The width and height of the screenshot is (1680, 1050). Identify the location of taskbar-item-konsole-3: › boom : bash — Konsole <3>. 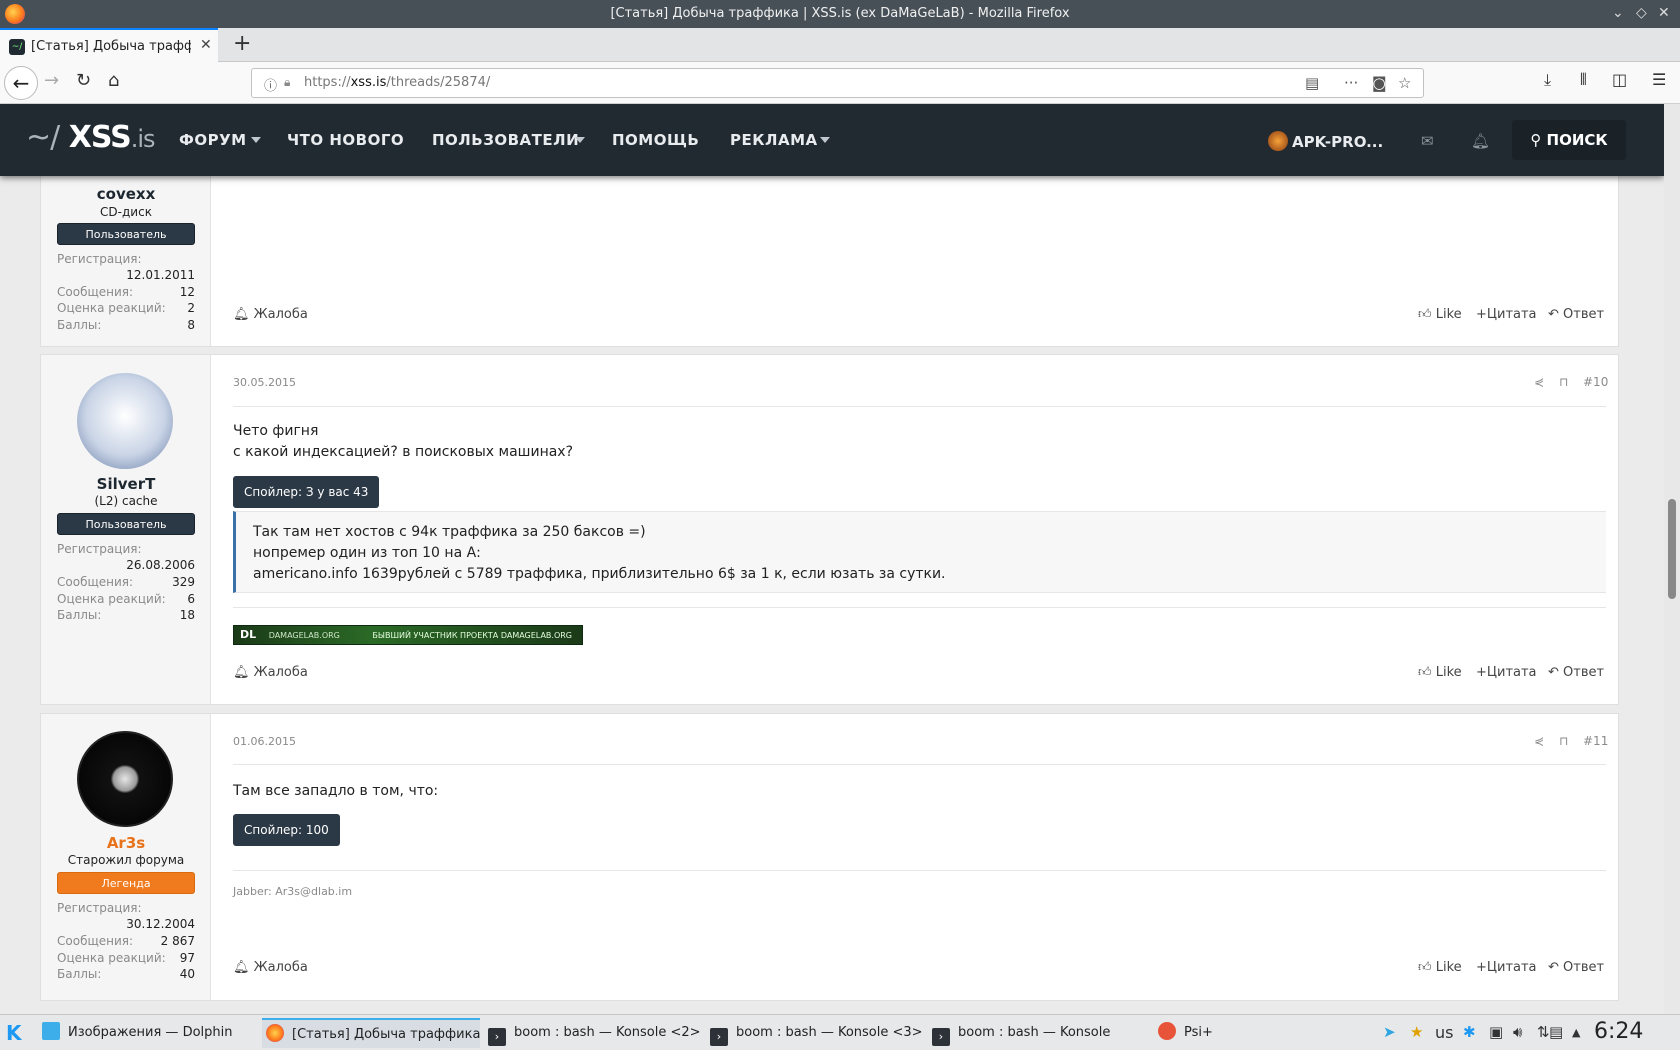
(817, 1033).